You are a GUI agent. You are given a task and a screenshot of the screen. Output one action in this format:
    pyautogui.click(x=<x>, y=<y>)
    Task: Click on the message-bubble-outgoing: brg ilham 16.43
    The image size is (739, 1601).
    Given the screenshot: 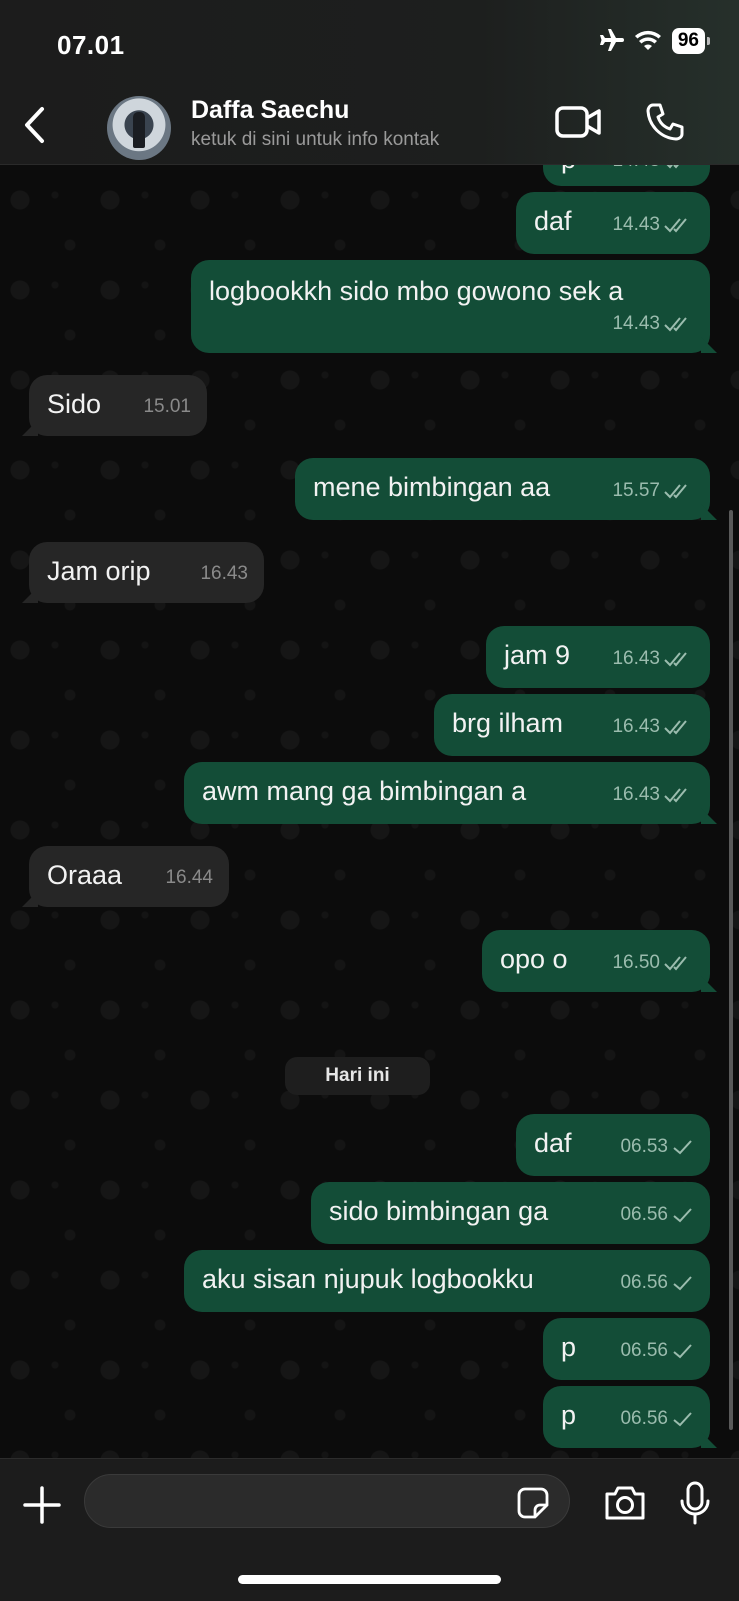 What is the action you would take?
    pyautogui.click(x=572, y=725)
    